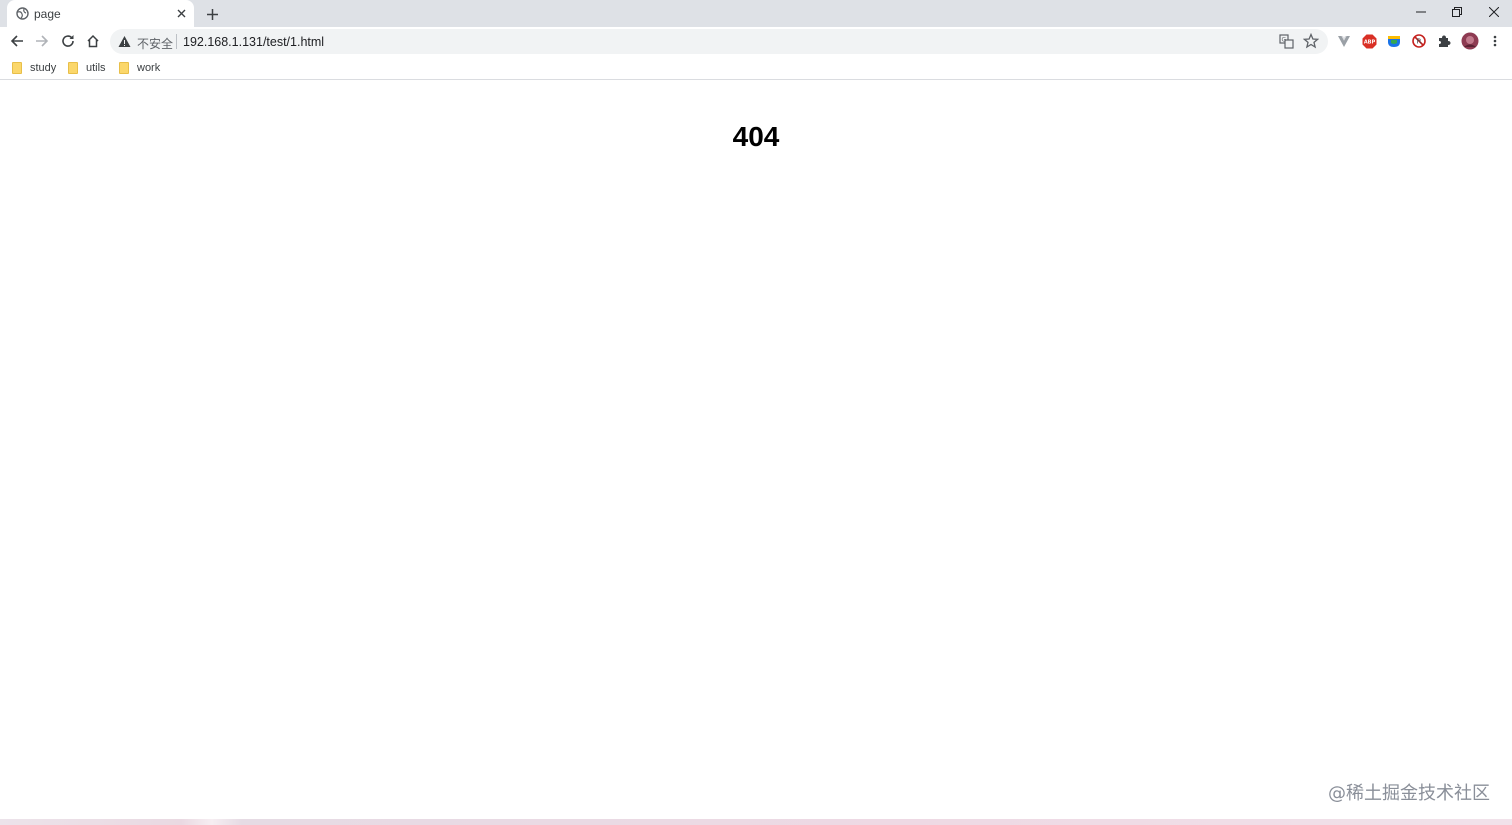  What do you see at coordinates (96, 68) in the screenshot?
I see `bookmark-label: utils` at bounding box center [96, 68].